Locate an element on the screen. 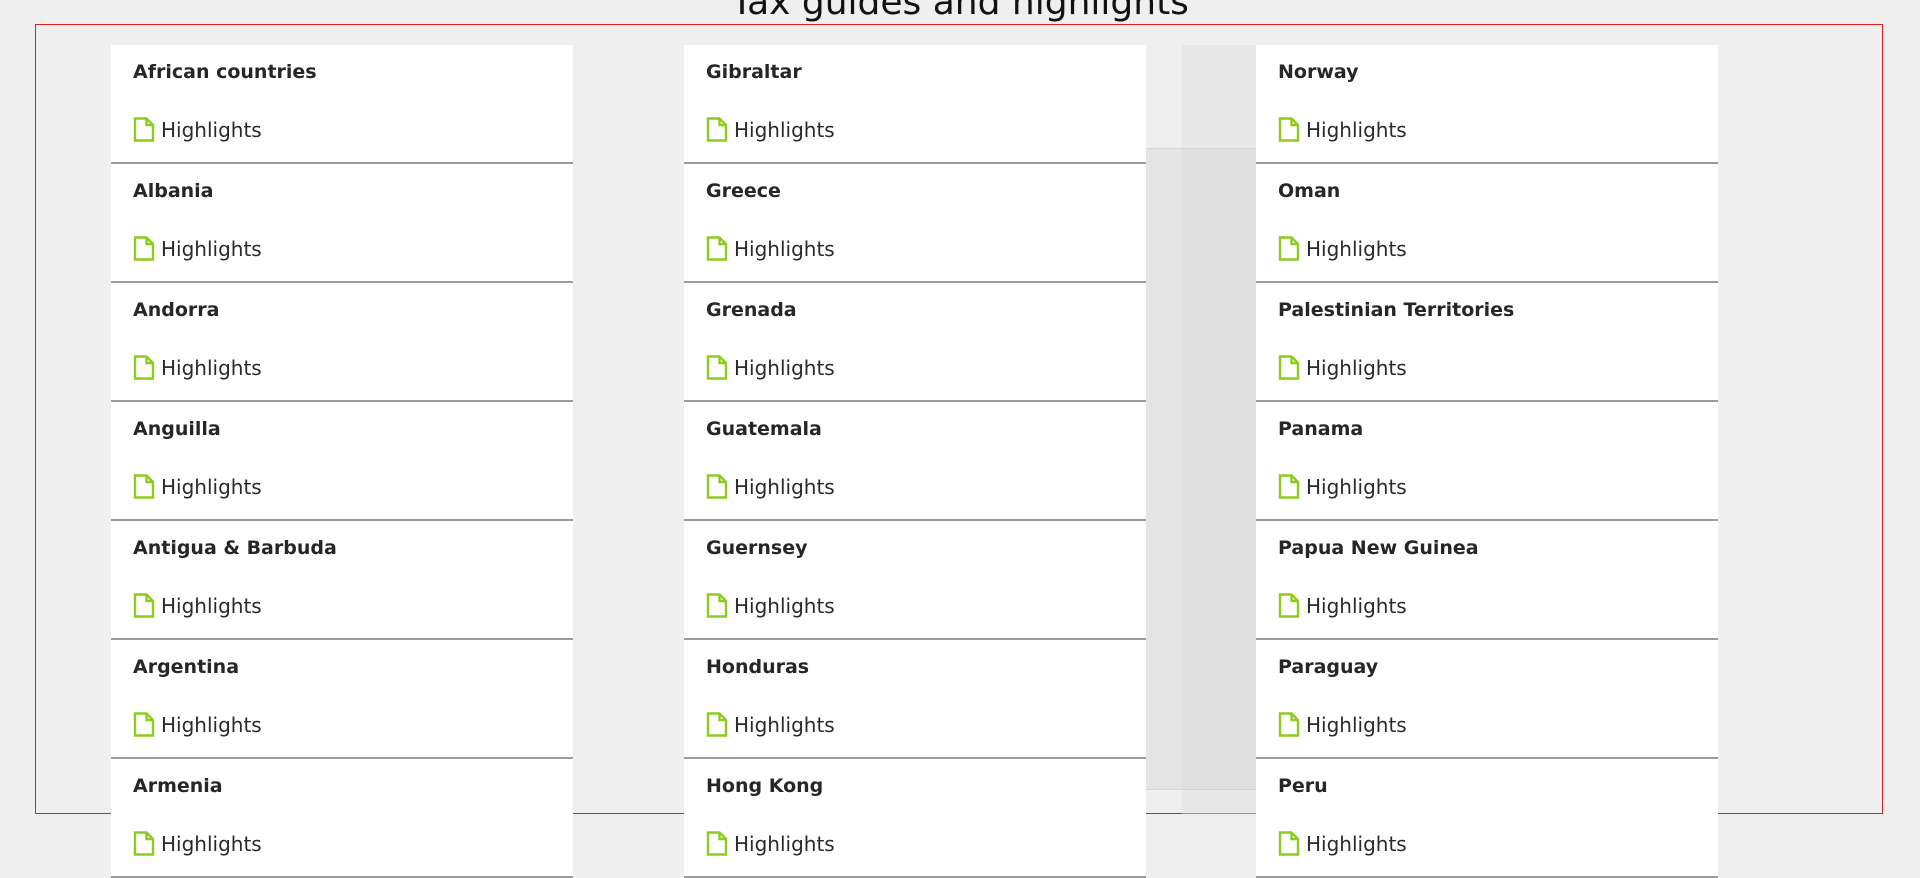 The width and height of the screenshot is (1920, 878). country-title: Greece is located at coordinates (743, 191).